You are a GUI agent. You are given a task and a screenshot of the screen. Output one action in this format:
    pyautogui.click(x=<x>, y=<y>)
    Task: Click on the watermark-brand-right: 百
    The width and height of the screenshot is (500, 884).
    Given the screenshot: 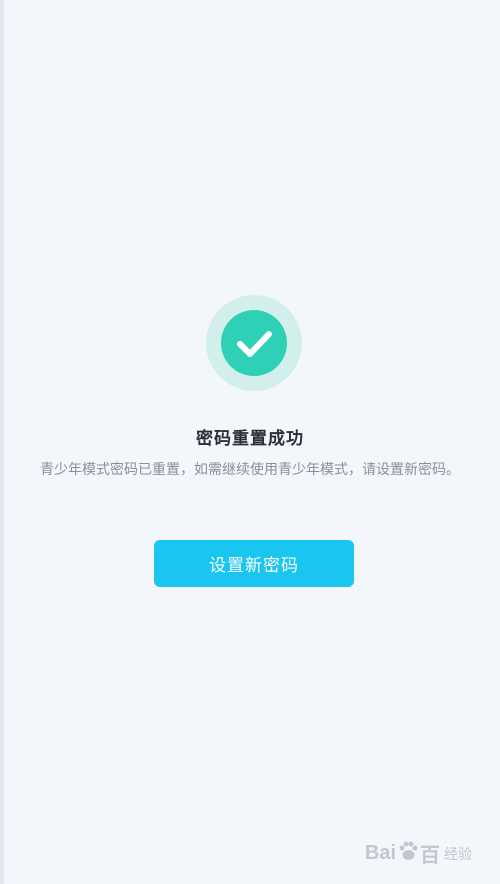 What is the action you would take?
    pyautogui.click(x=430, y=856)
    